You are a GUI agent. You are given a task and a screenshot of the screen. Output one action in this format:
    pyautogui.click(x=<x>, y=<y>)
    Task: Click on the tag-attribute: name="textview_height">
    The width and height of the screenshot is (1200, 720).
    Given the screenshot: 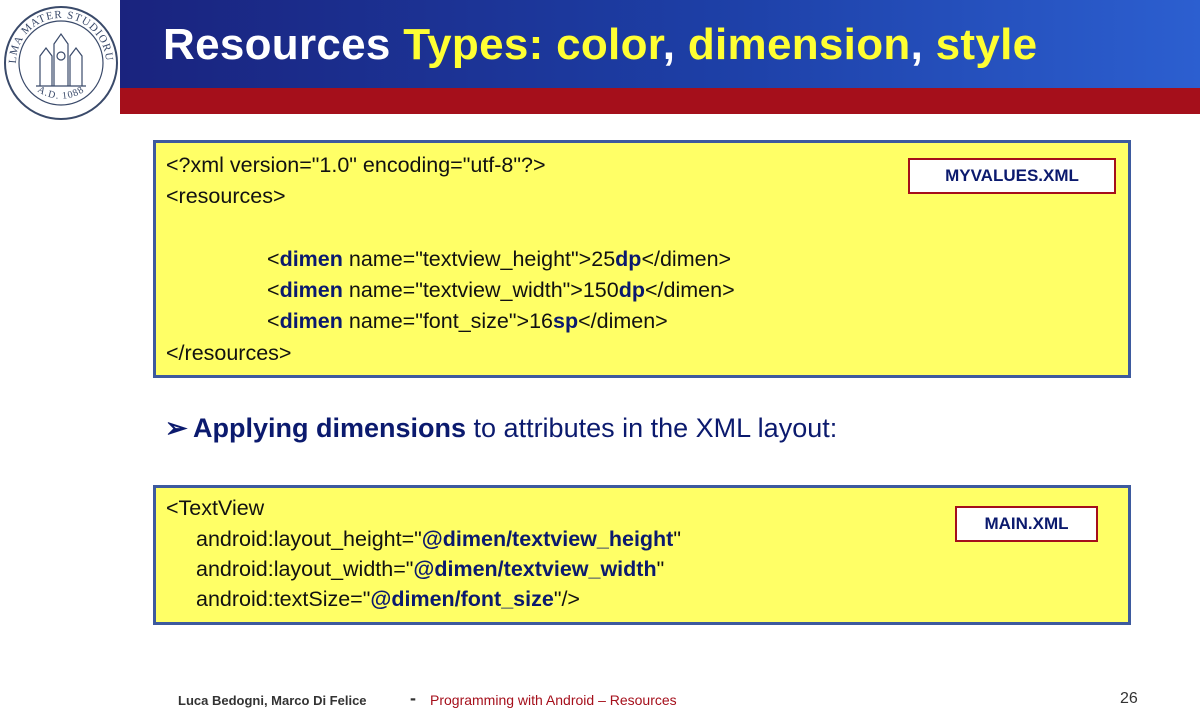 What is the action you would take?
    pyautogui.click(x=467, y=259)
    